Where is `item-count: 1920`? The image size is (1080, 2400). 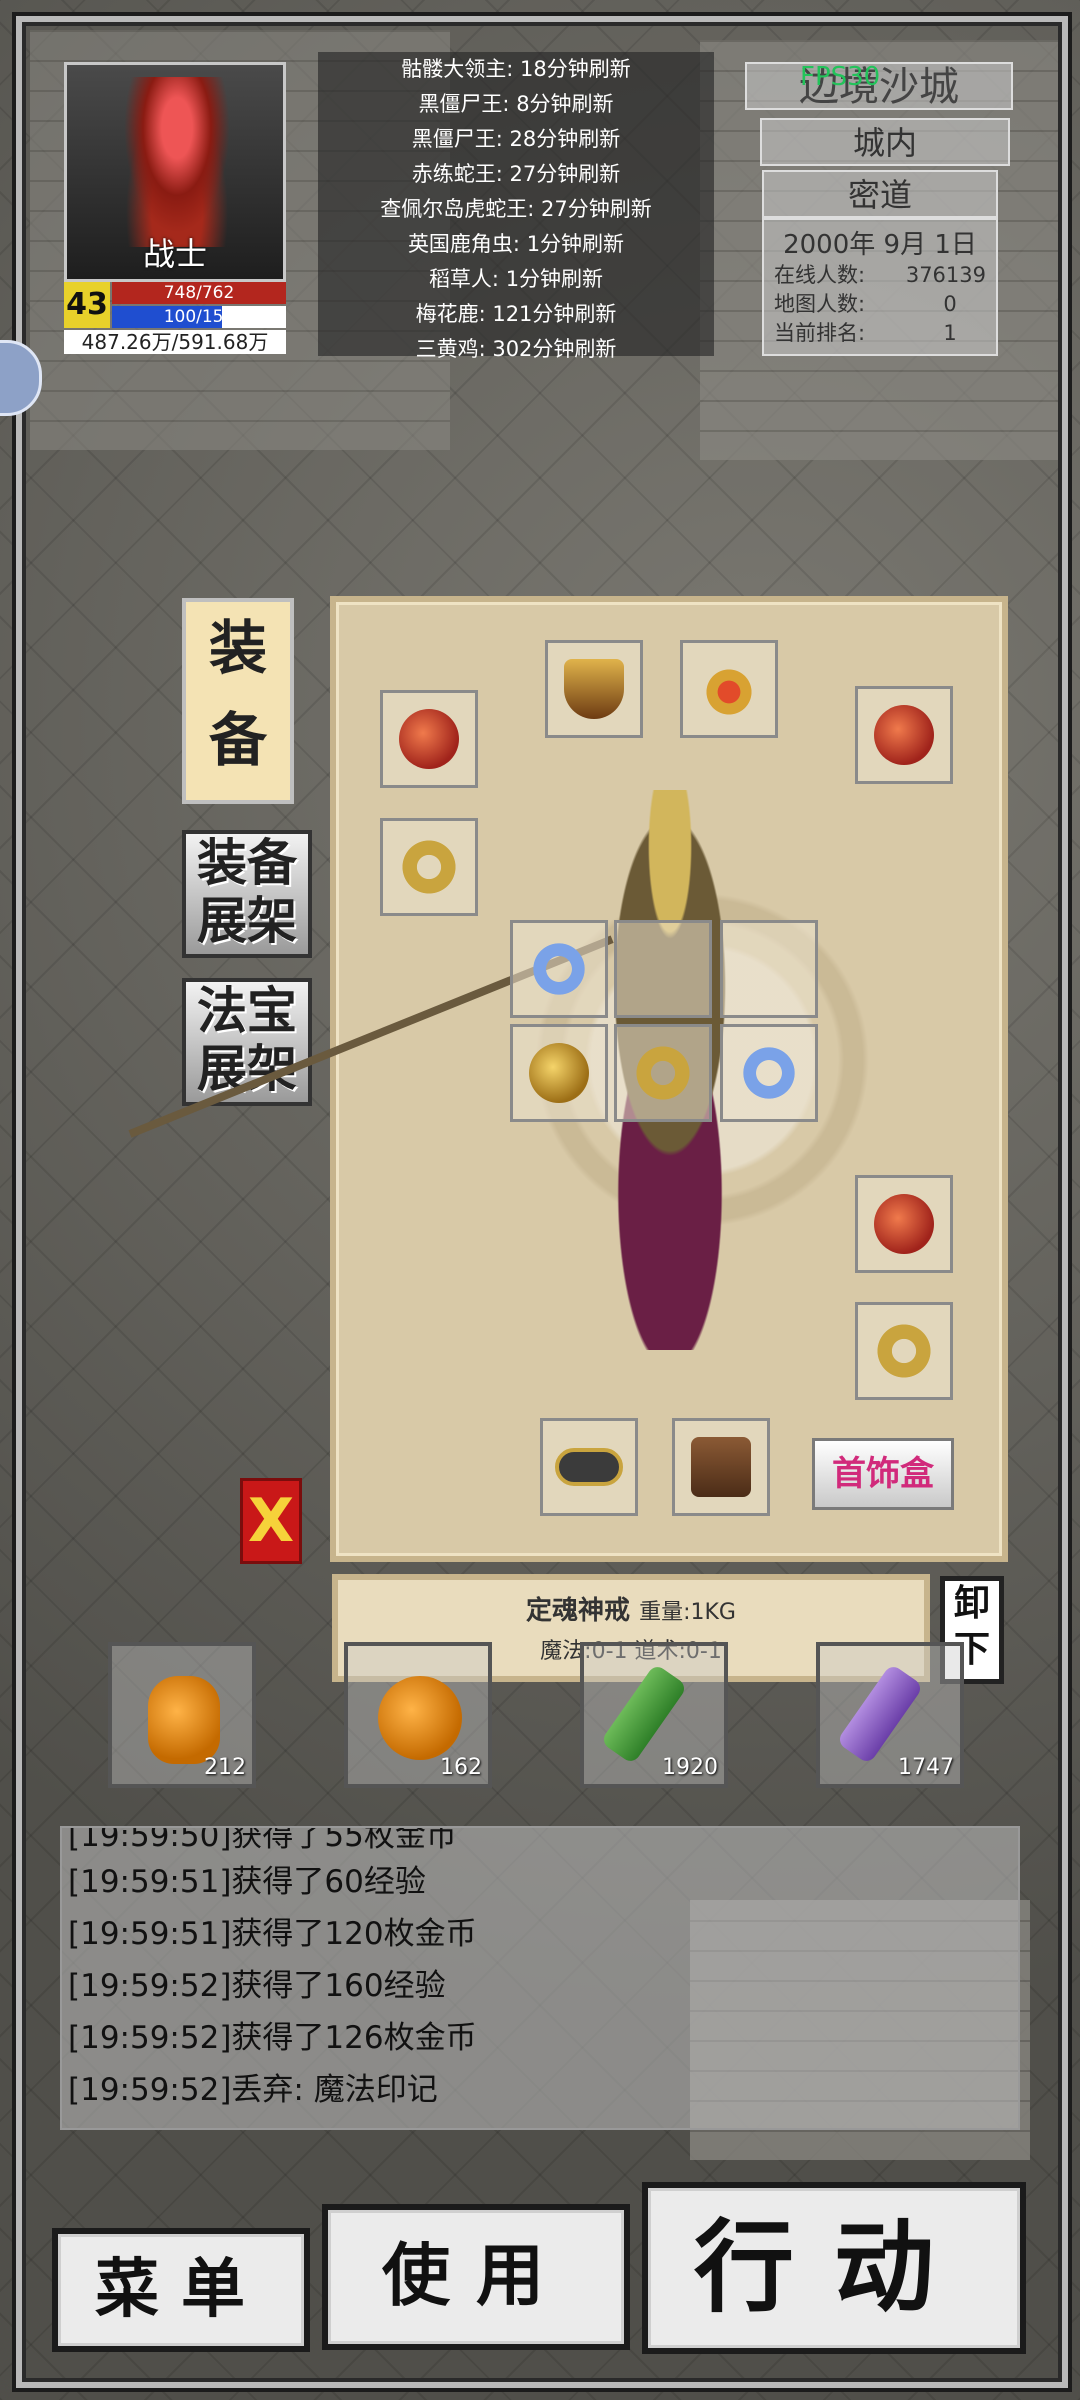 item-count: 1920 is located at coordinates (690, 1767).